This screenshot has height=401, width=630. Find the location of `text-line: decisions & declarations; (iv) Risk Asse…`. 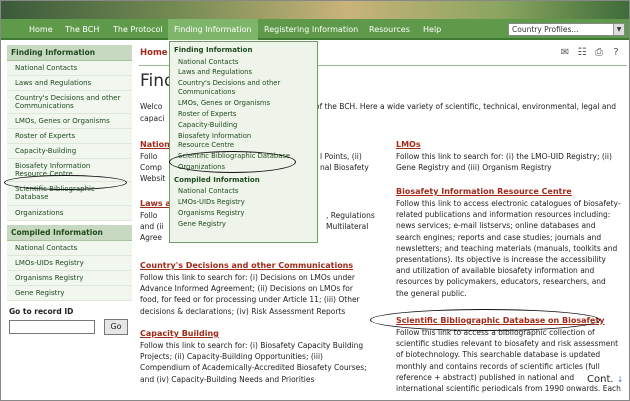

text-line: decisions & declarations; (iv) Risk Asse… is located at coordinates (243, 311).